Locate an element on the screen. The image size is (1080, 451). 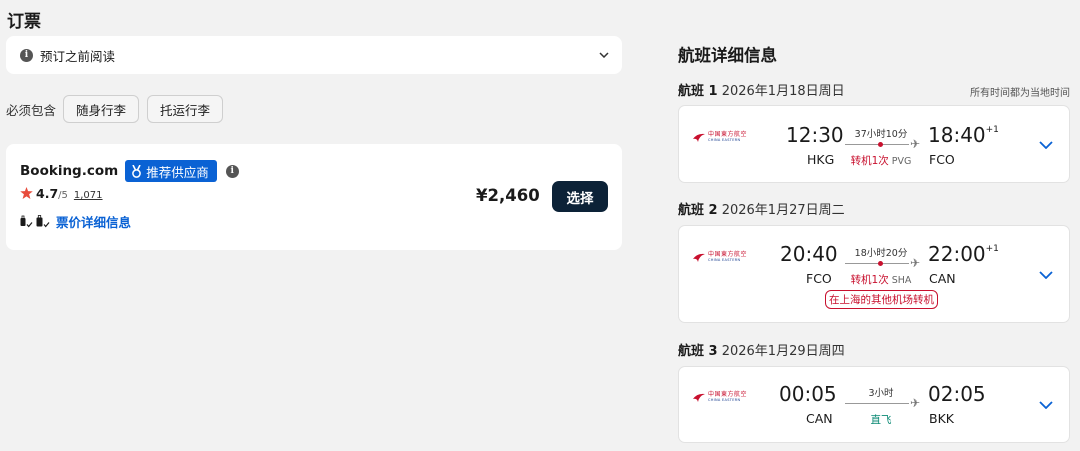
flight-label: 航班 2 is located at coordinates (698, 210).